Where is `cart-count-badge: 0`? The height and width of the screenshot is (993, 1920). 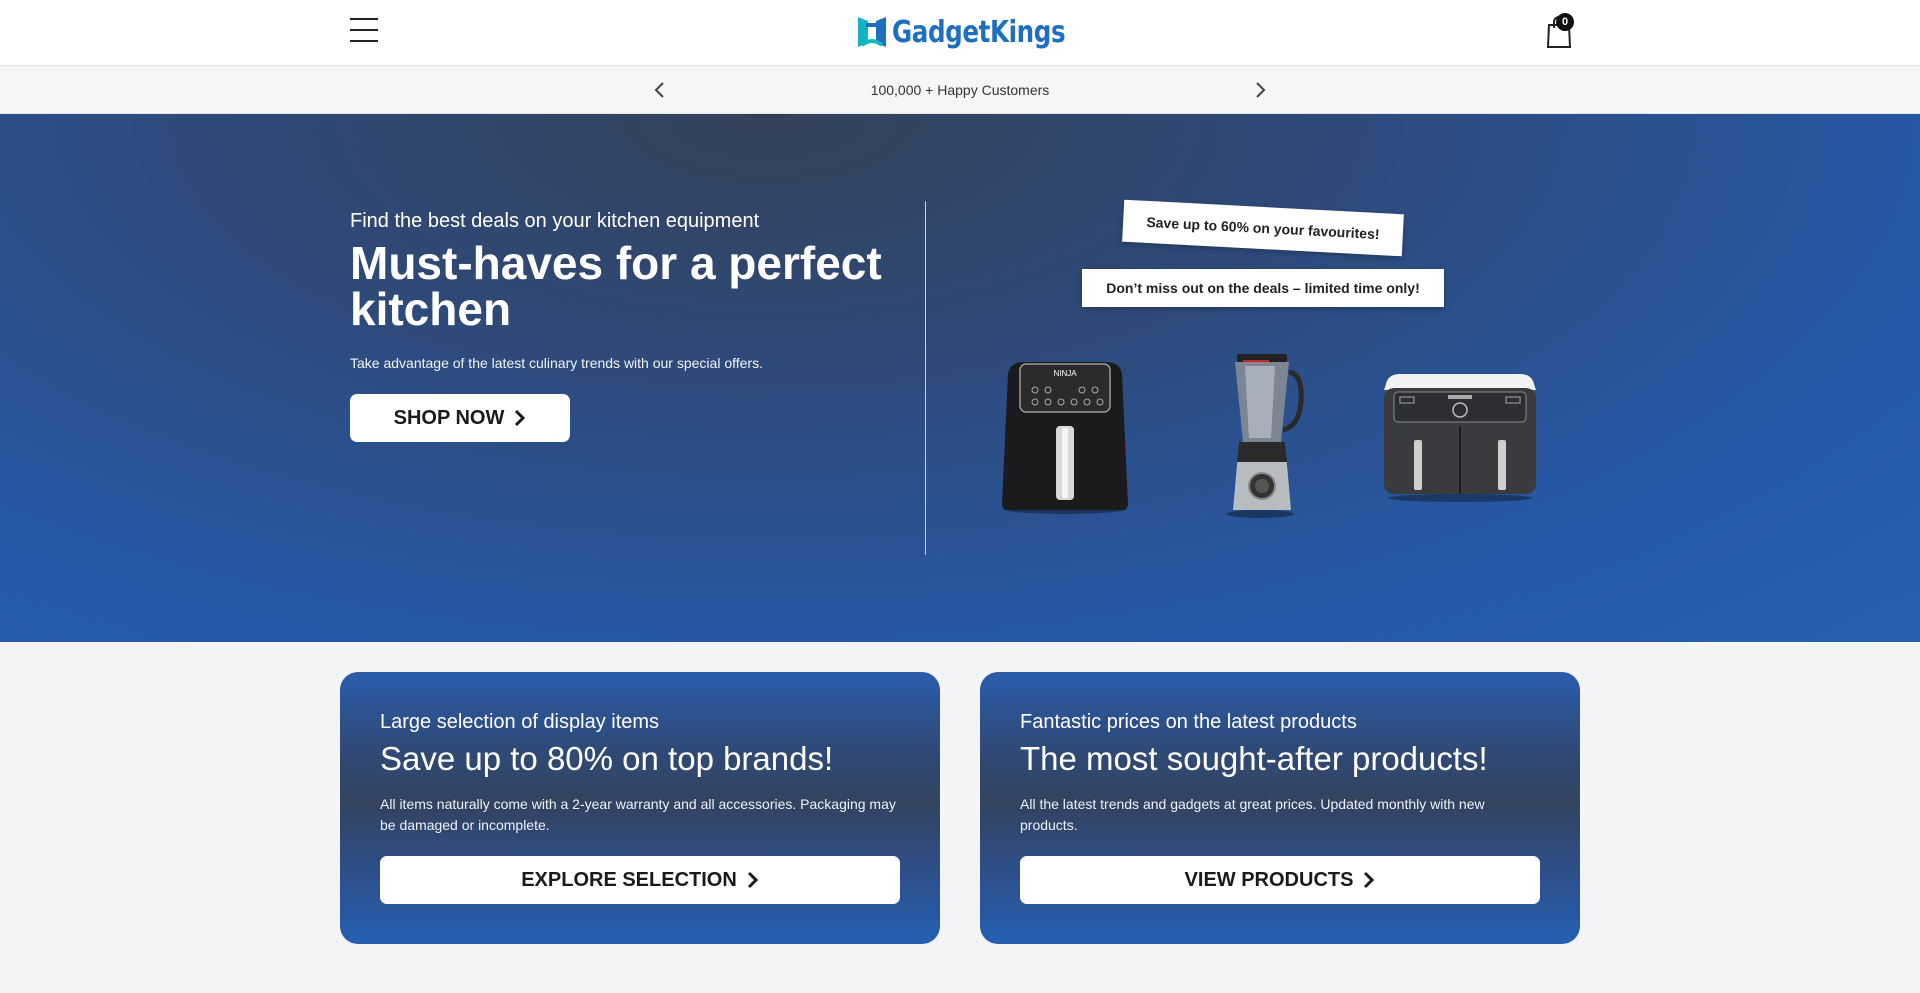
cart-count-badge: 0 is located at coordinates (1565, 22).